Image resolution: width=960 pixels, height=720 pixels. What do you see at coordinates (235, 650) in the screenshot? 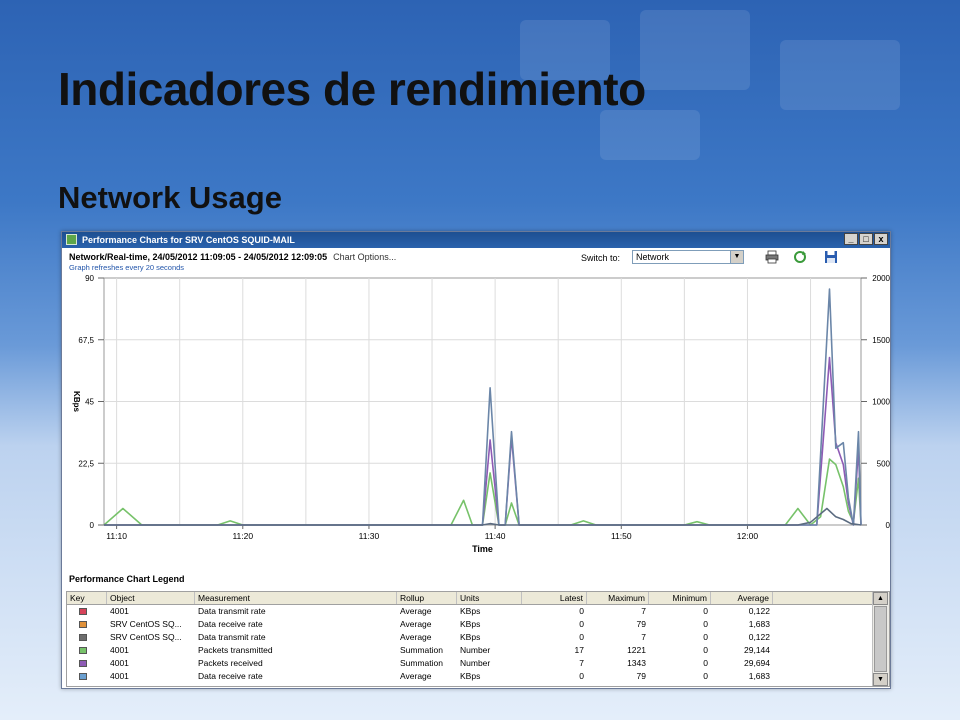
I see `legend-cell-measurement: Packets transmitted` at bounding box center [235, 650].